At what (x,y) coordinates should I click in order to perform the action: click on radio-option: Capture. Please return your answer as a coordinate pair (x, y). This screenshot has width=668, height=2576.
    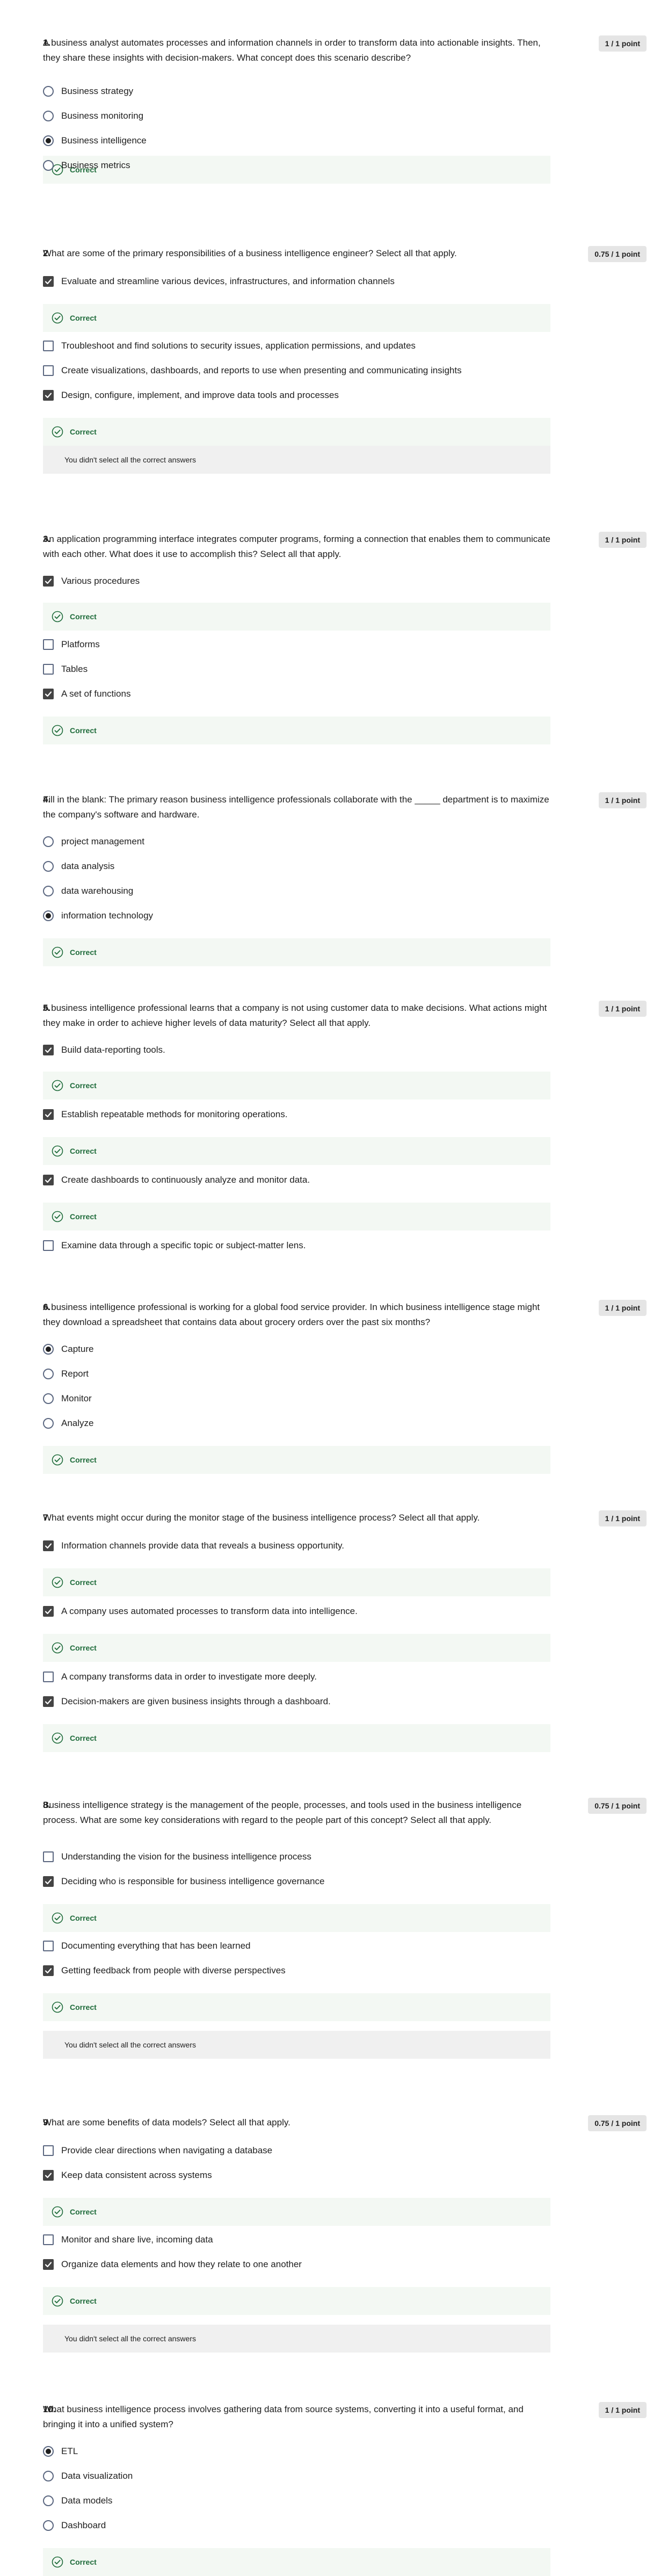
    Looking at the image, I should click on (68, 1349).